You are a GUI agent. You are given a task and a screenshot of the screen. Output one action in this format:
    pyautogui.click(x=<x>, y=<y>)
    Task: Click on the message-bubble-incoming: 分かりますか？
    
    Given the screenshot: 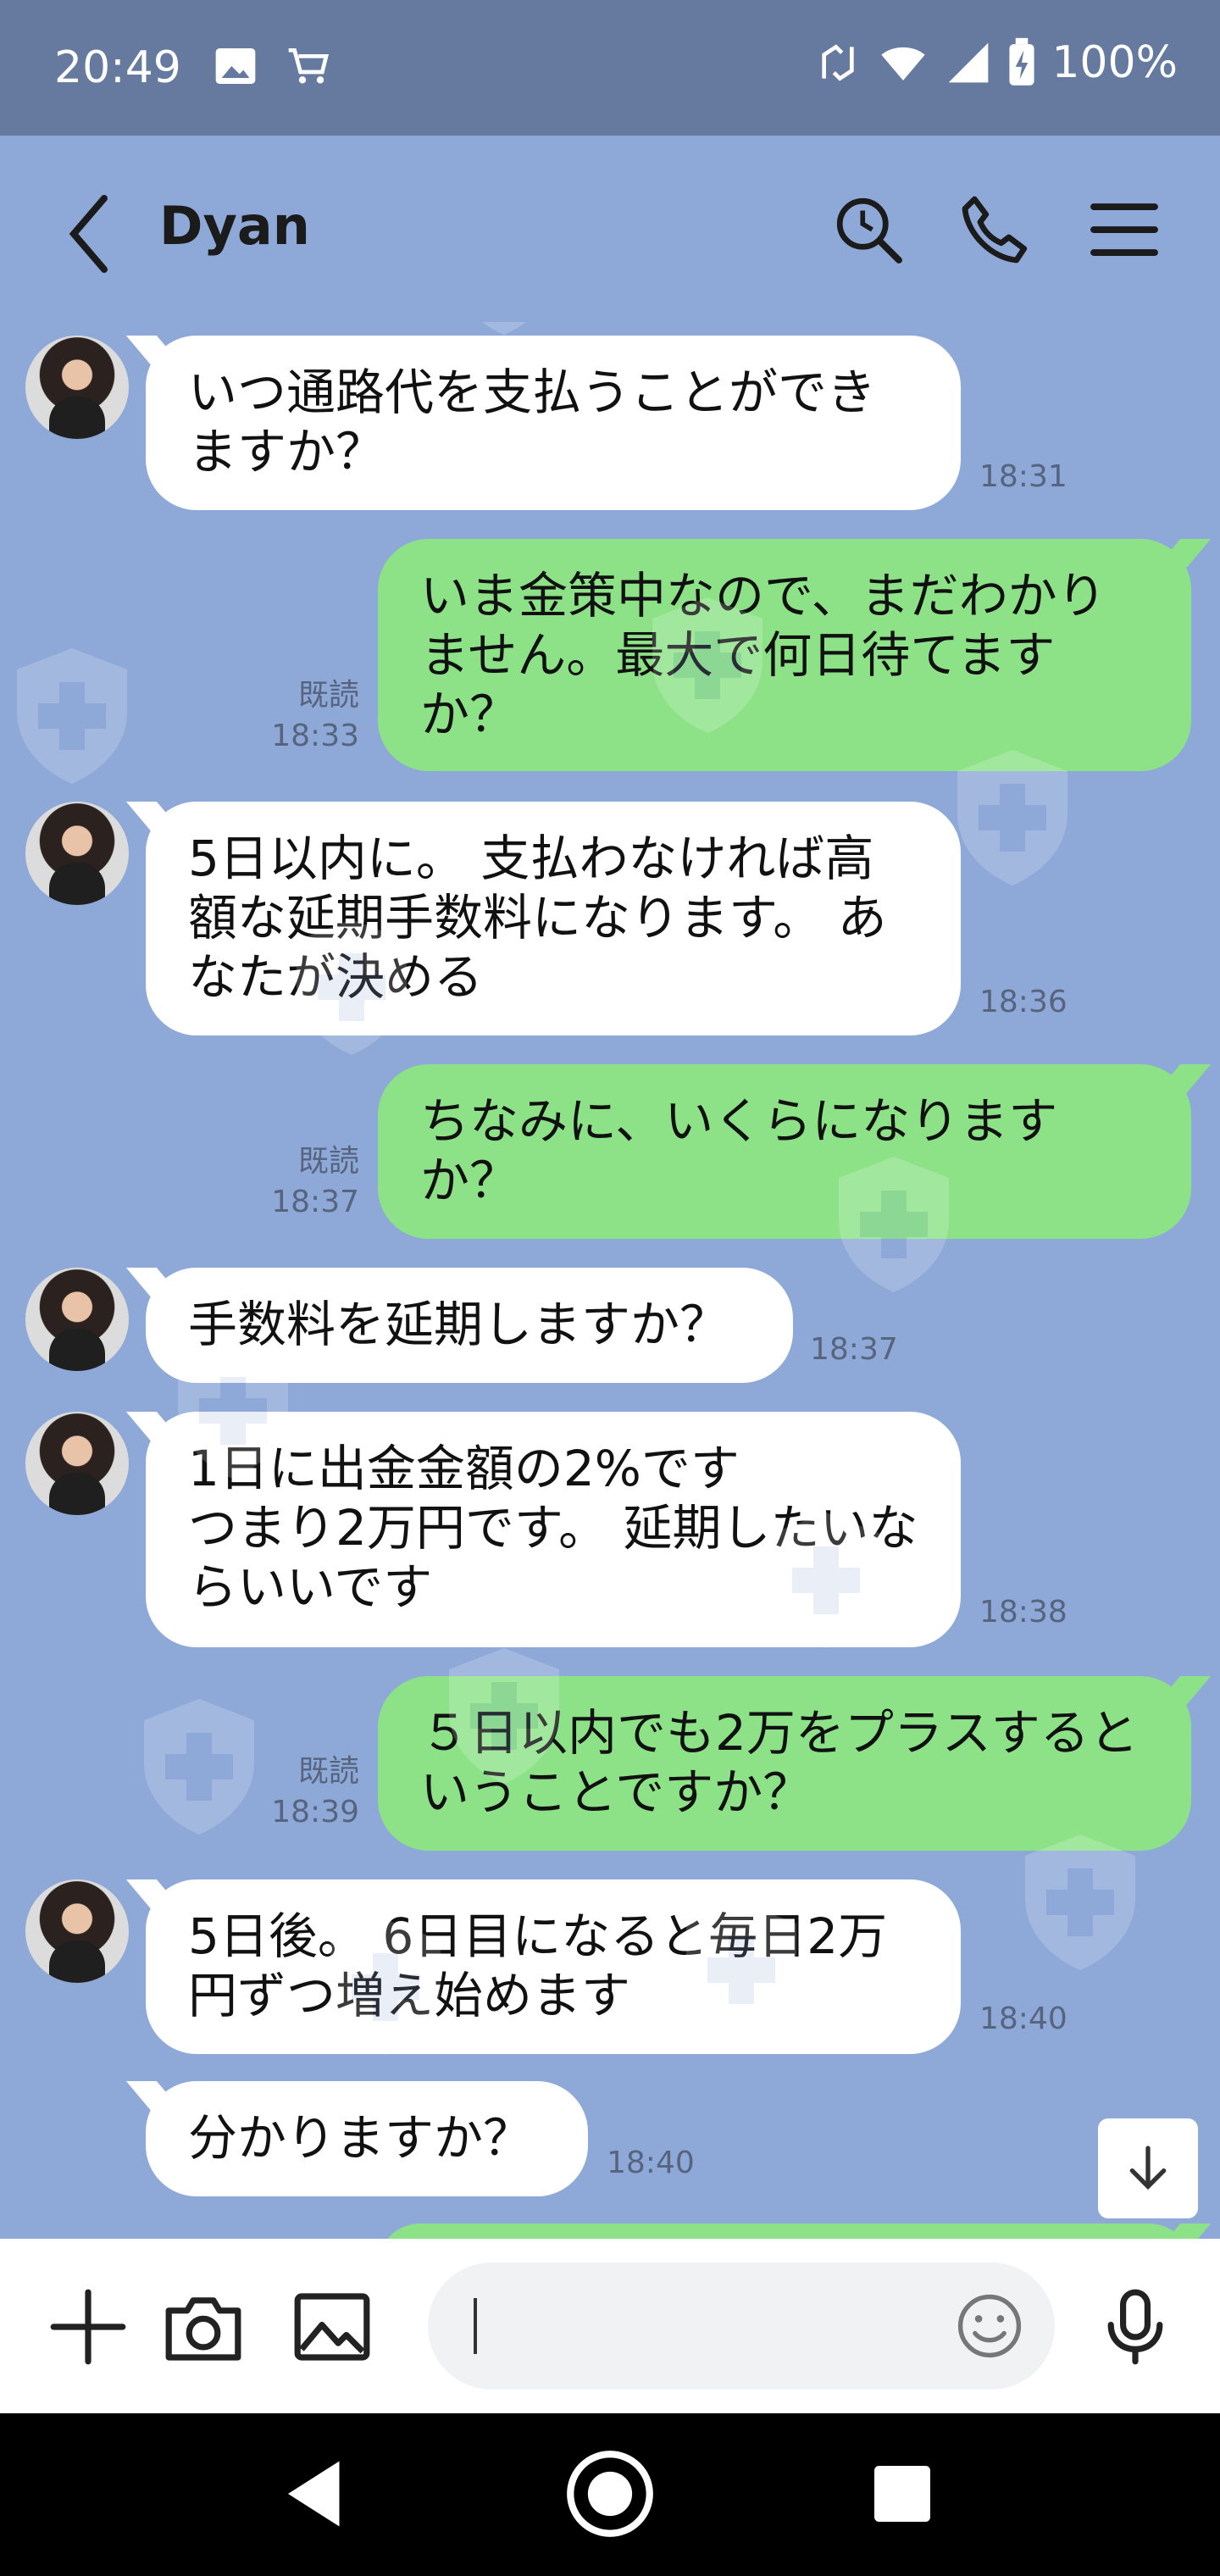 What is the action you would take?
    pyautogui.click(x=367, y=2138)
    